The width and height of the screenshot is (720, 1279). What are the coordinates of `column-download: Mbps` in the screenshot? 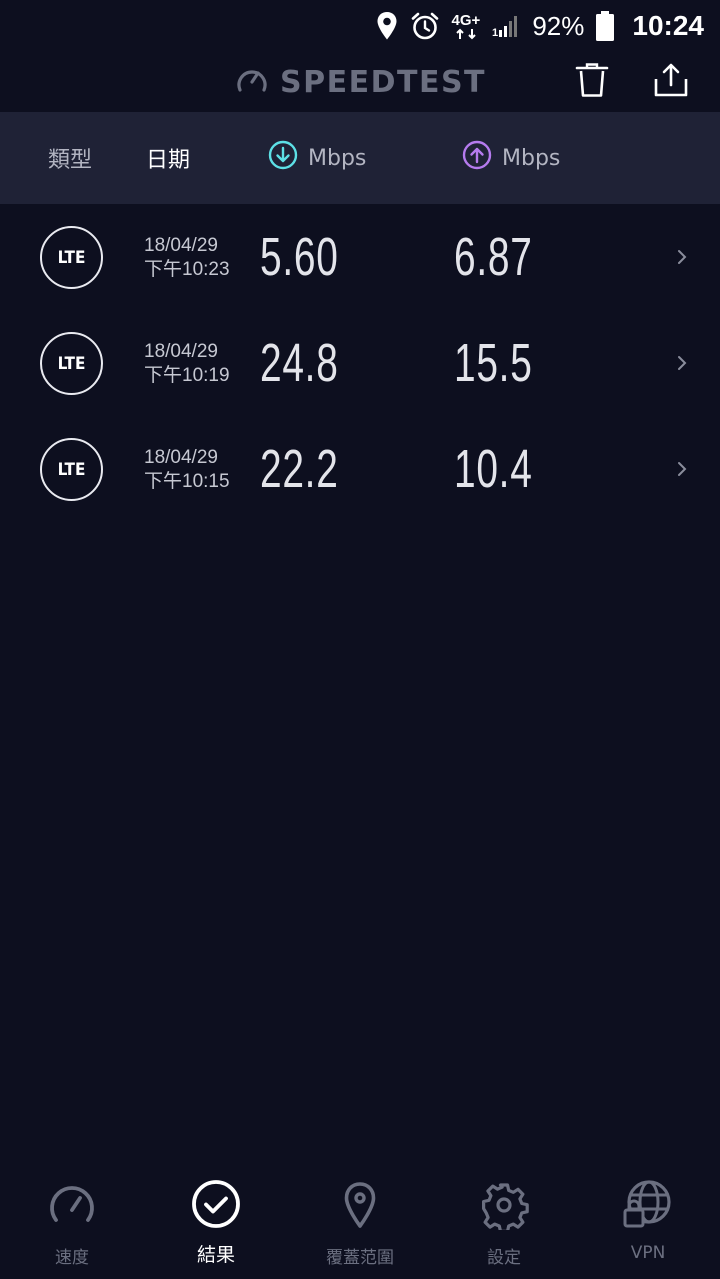 It's located at (317, 158).